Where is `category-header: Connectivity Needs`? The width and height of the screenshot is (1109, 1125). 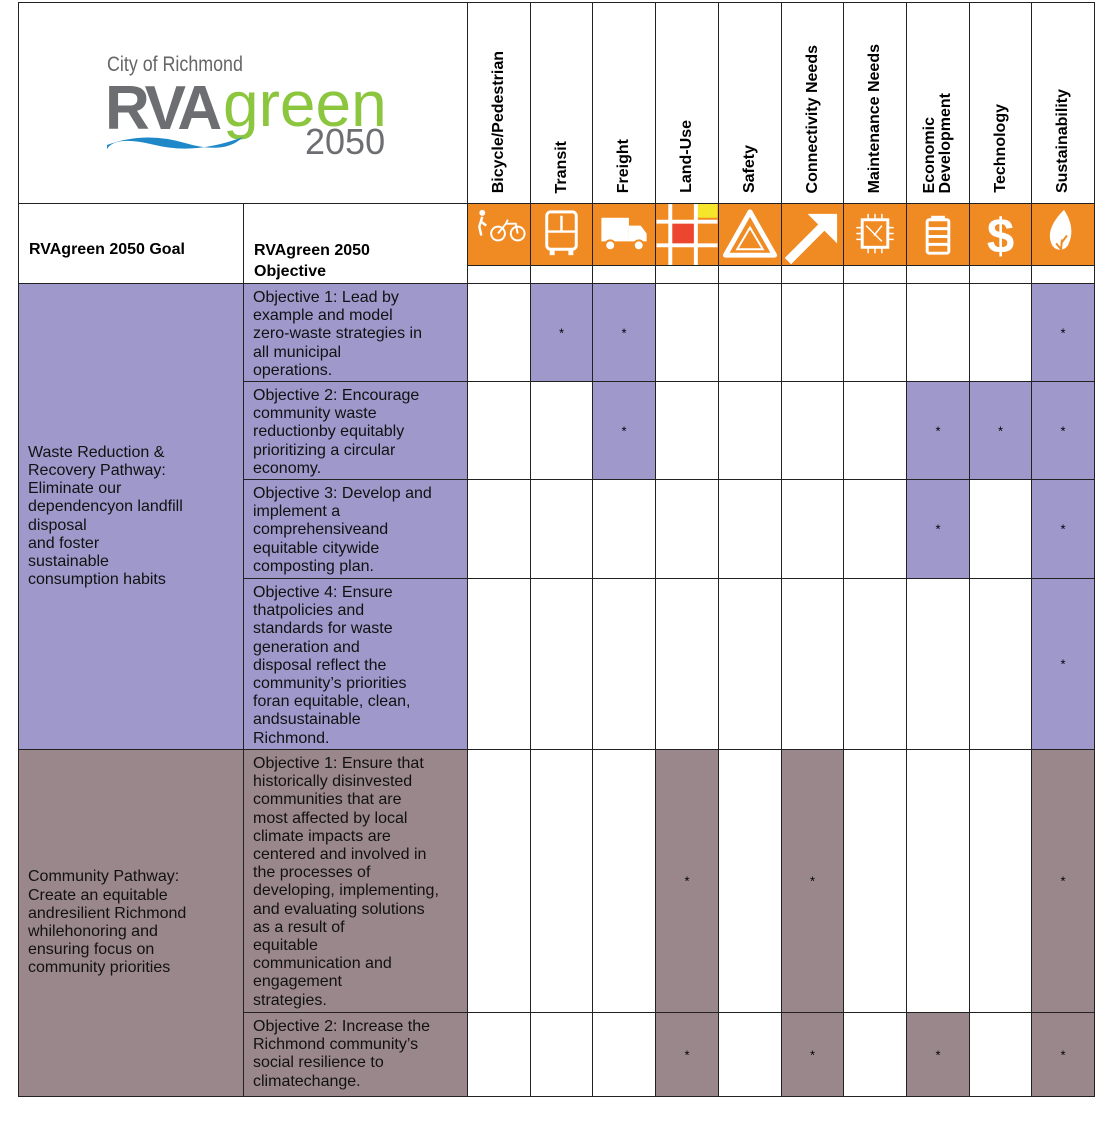 category-header: Connectivity Needs is located at coordinates (812, 103).